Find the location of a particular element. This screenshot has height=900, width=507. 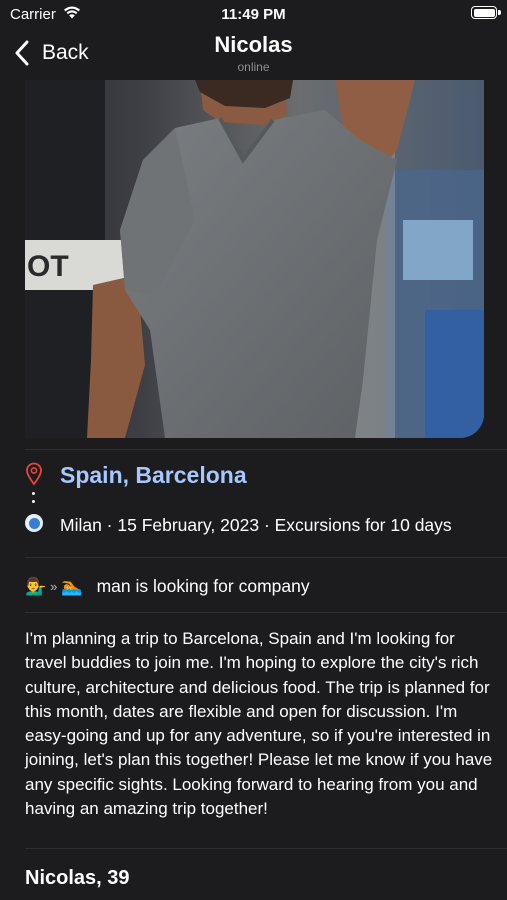

navigation-bar: Back Nicolas online is located at coordinates (253, 54).